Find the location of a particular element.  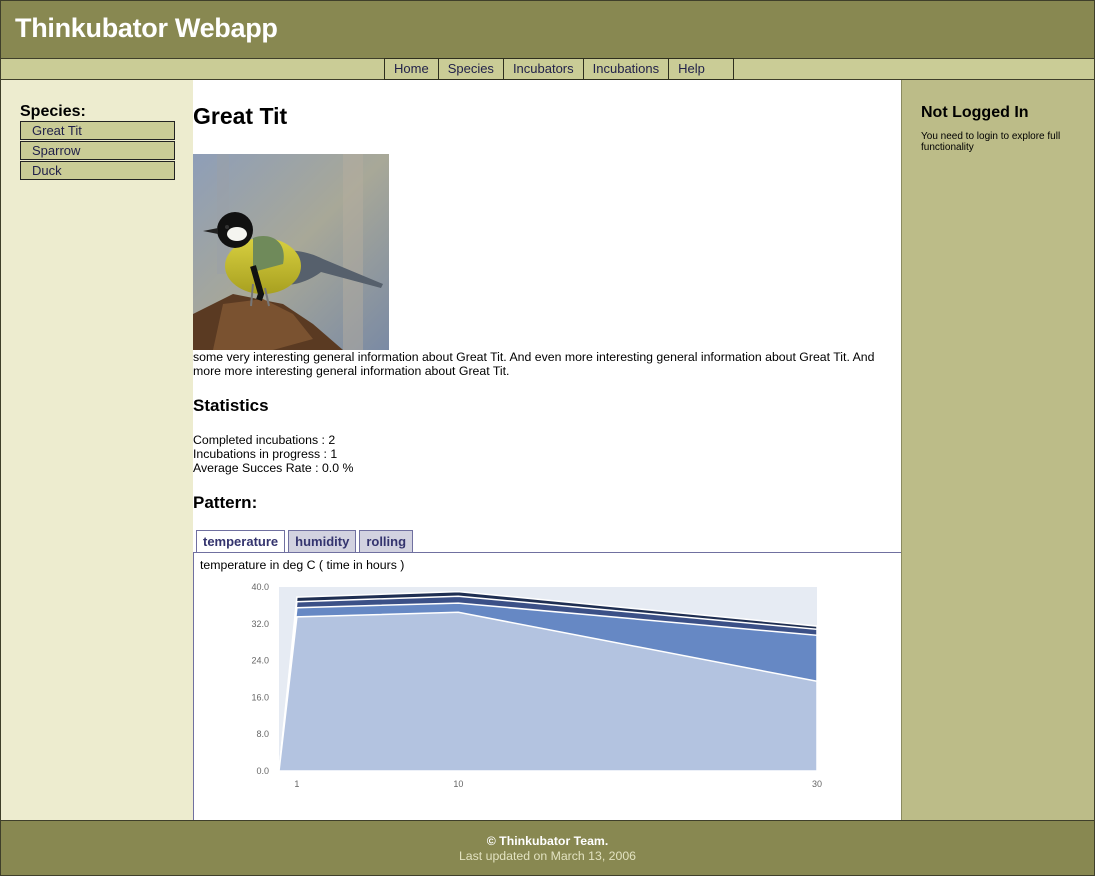

statistics-heading: Statistics is located at coordinates (231, 405).